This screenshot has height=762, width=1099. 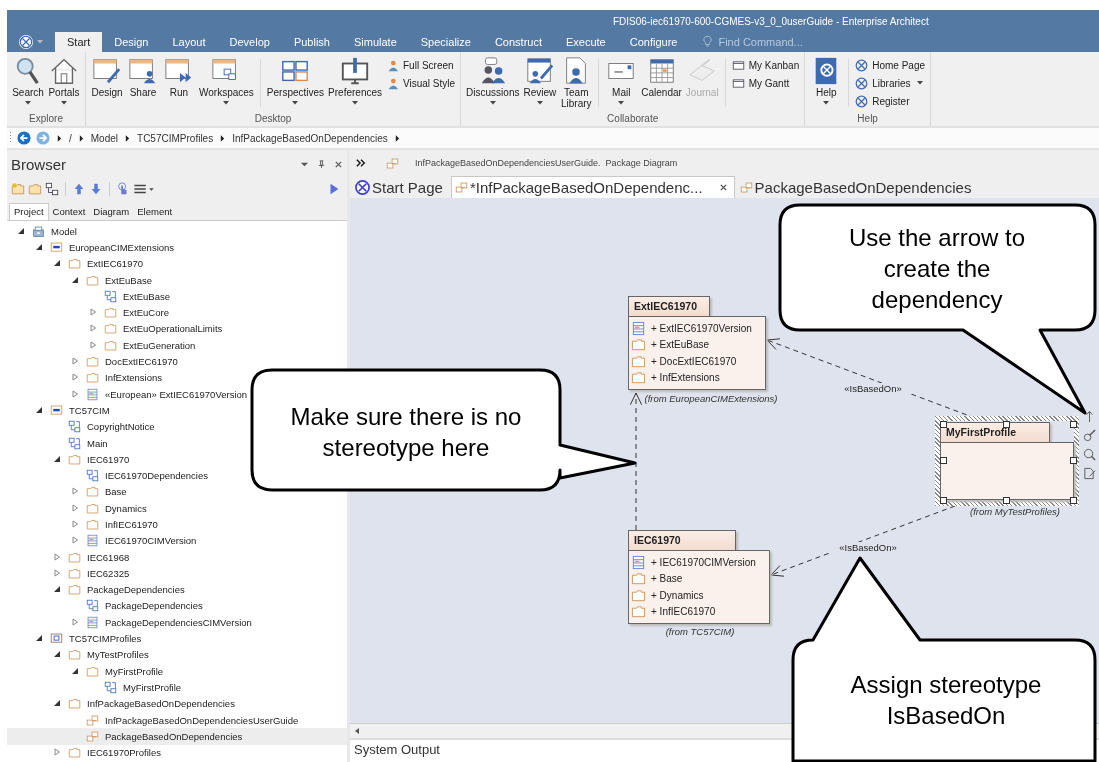 I want to click on ribbon-tab: Develop, so click(x=249, y=42).